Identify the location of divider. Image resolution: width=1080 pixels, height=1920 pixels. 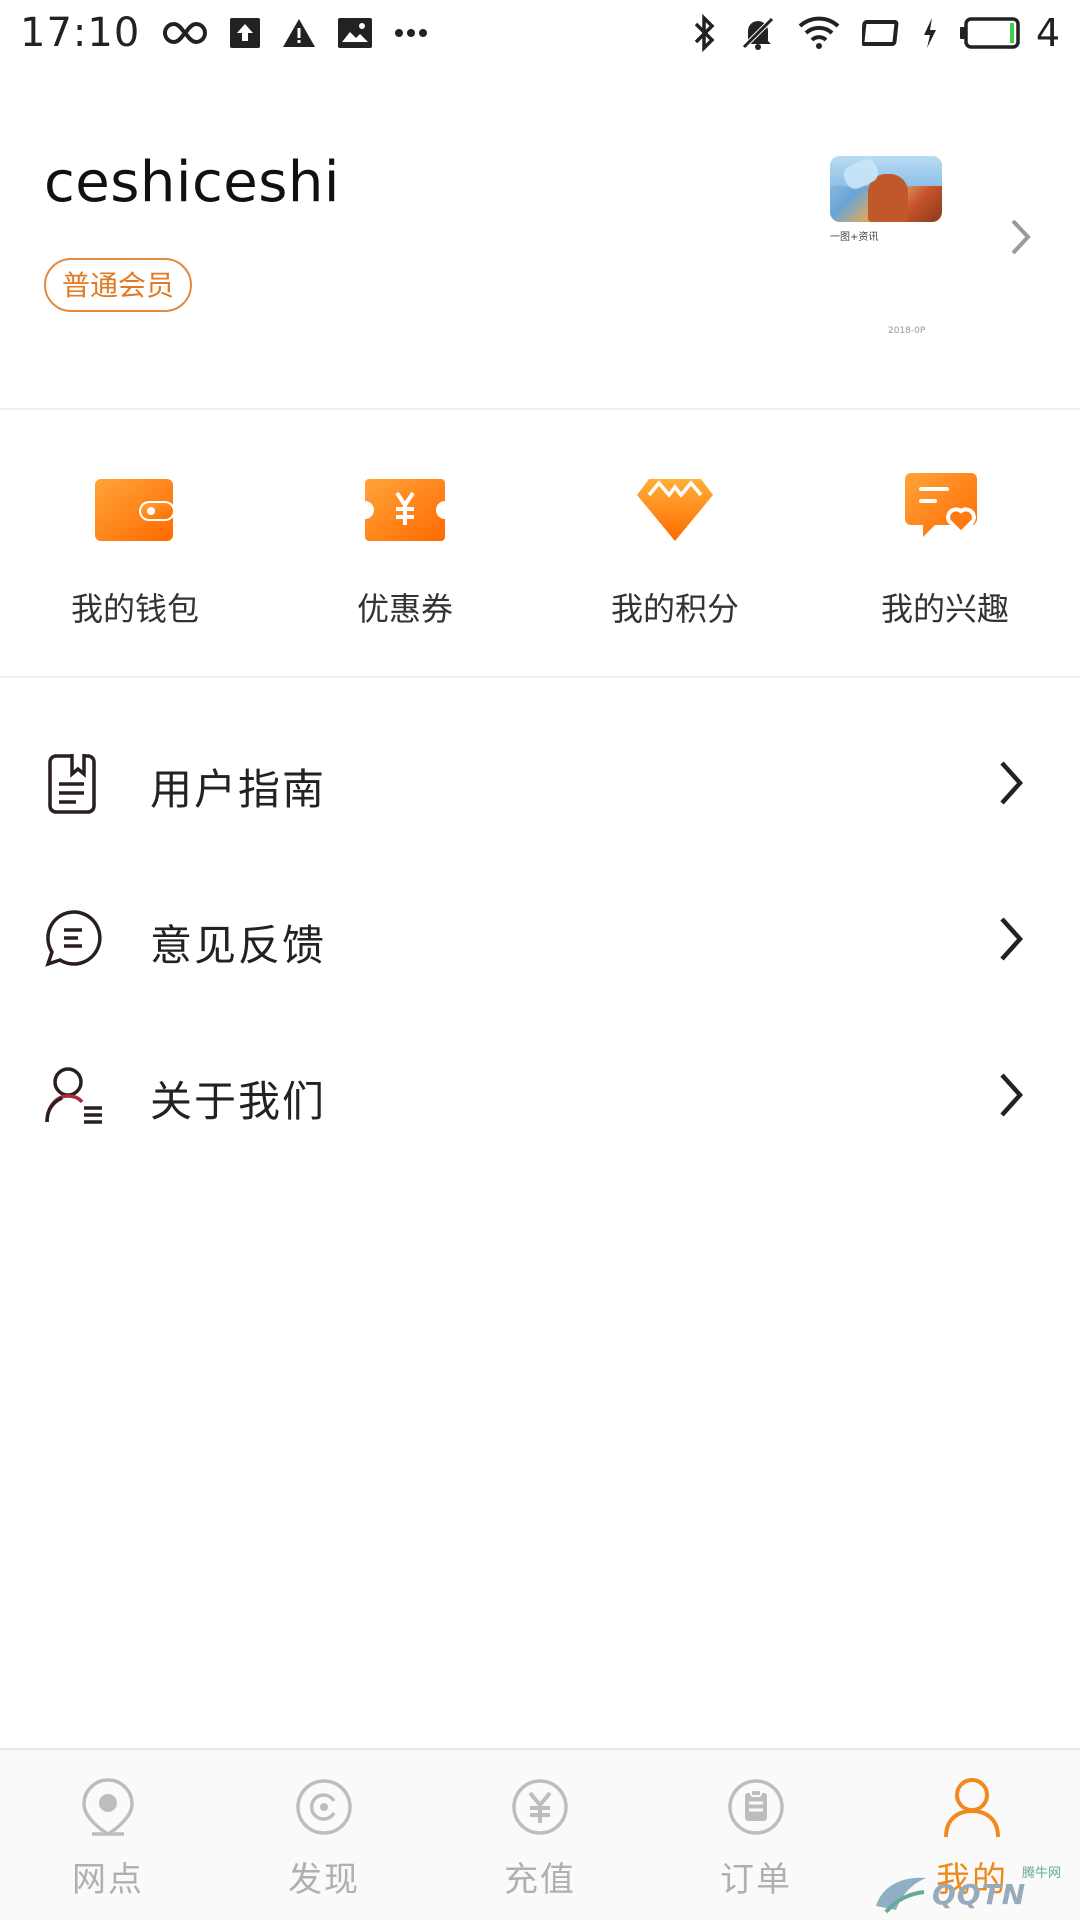
(540, 677).